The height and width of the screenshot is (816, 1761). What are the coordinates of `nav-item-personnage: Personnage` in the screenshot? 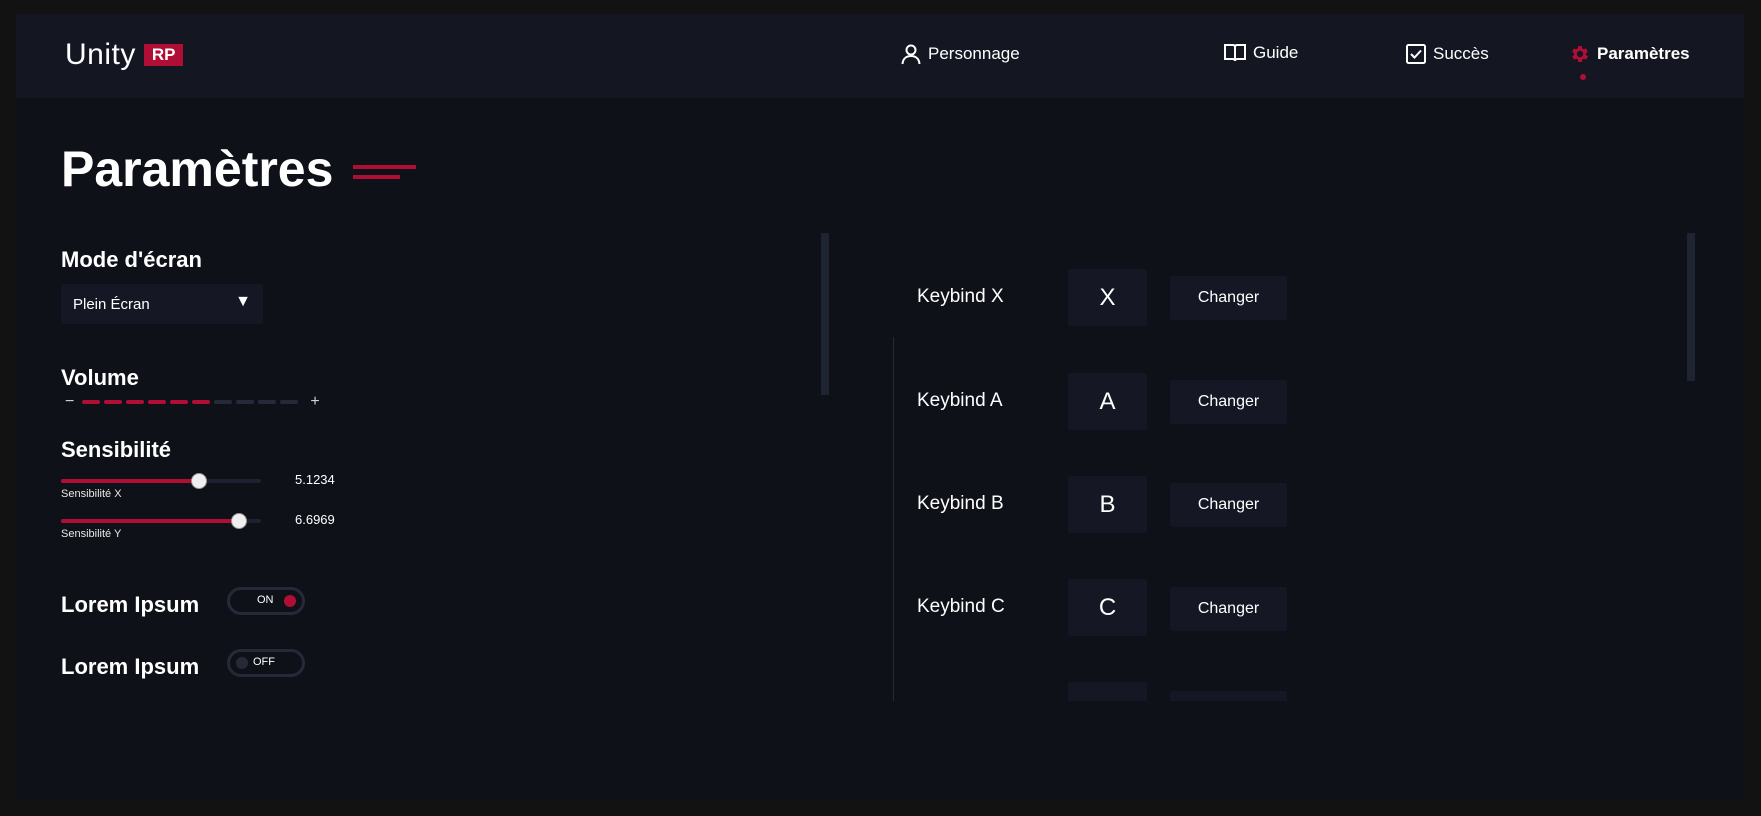 It's located at (960, 54).